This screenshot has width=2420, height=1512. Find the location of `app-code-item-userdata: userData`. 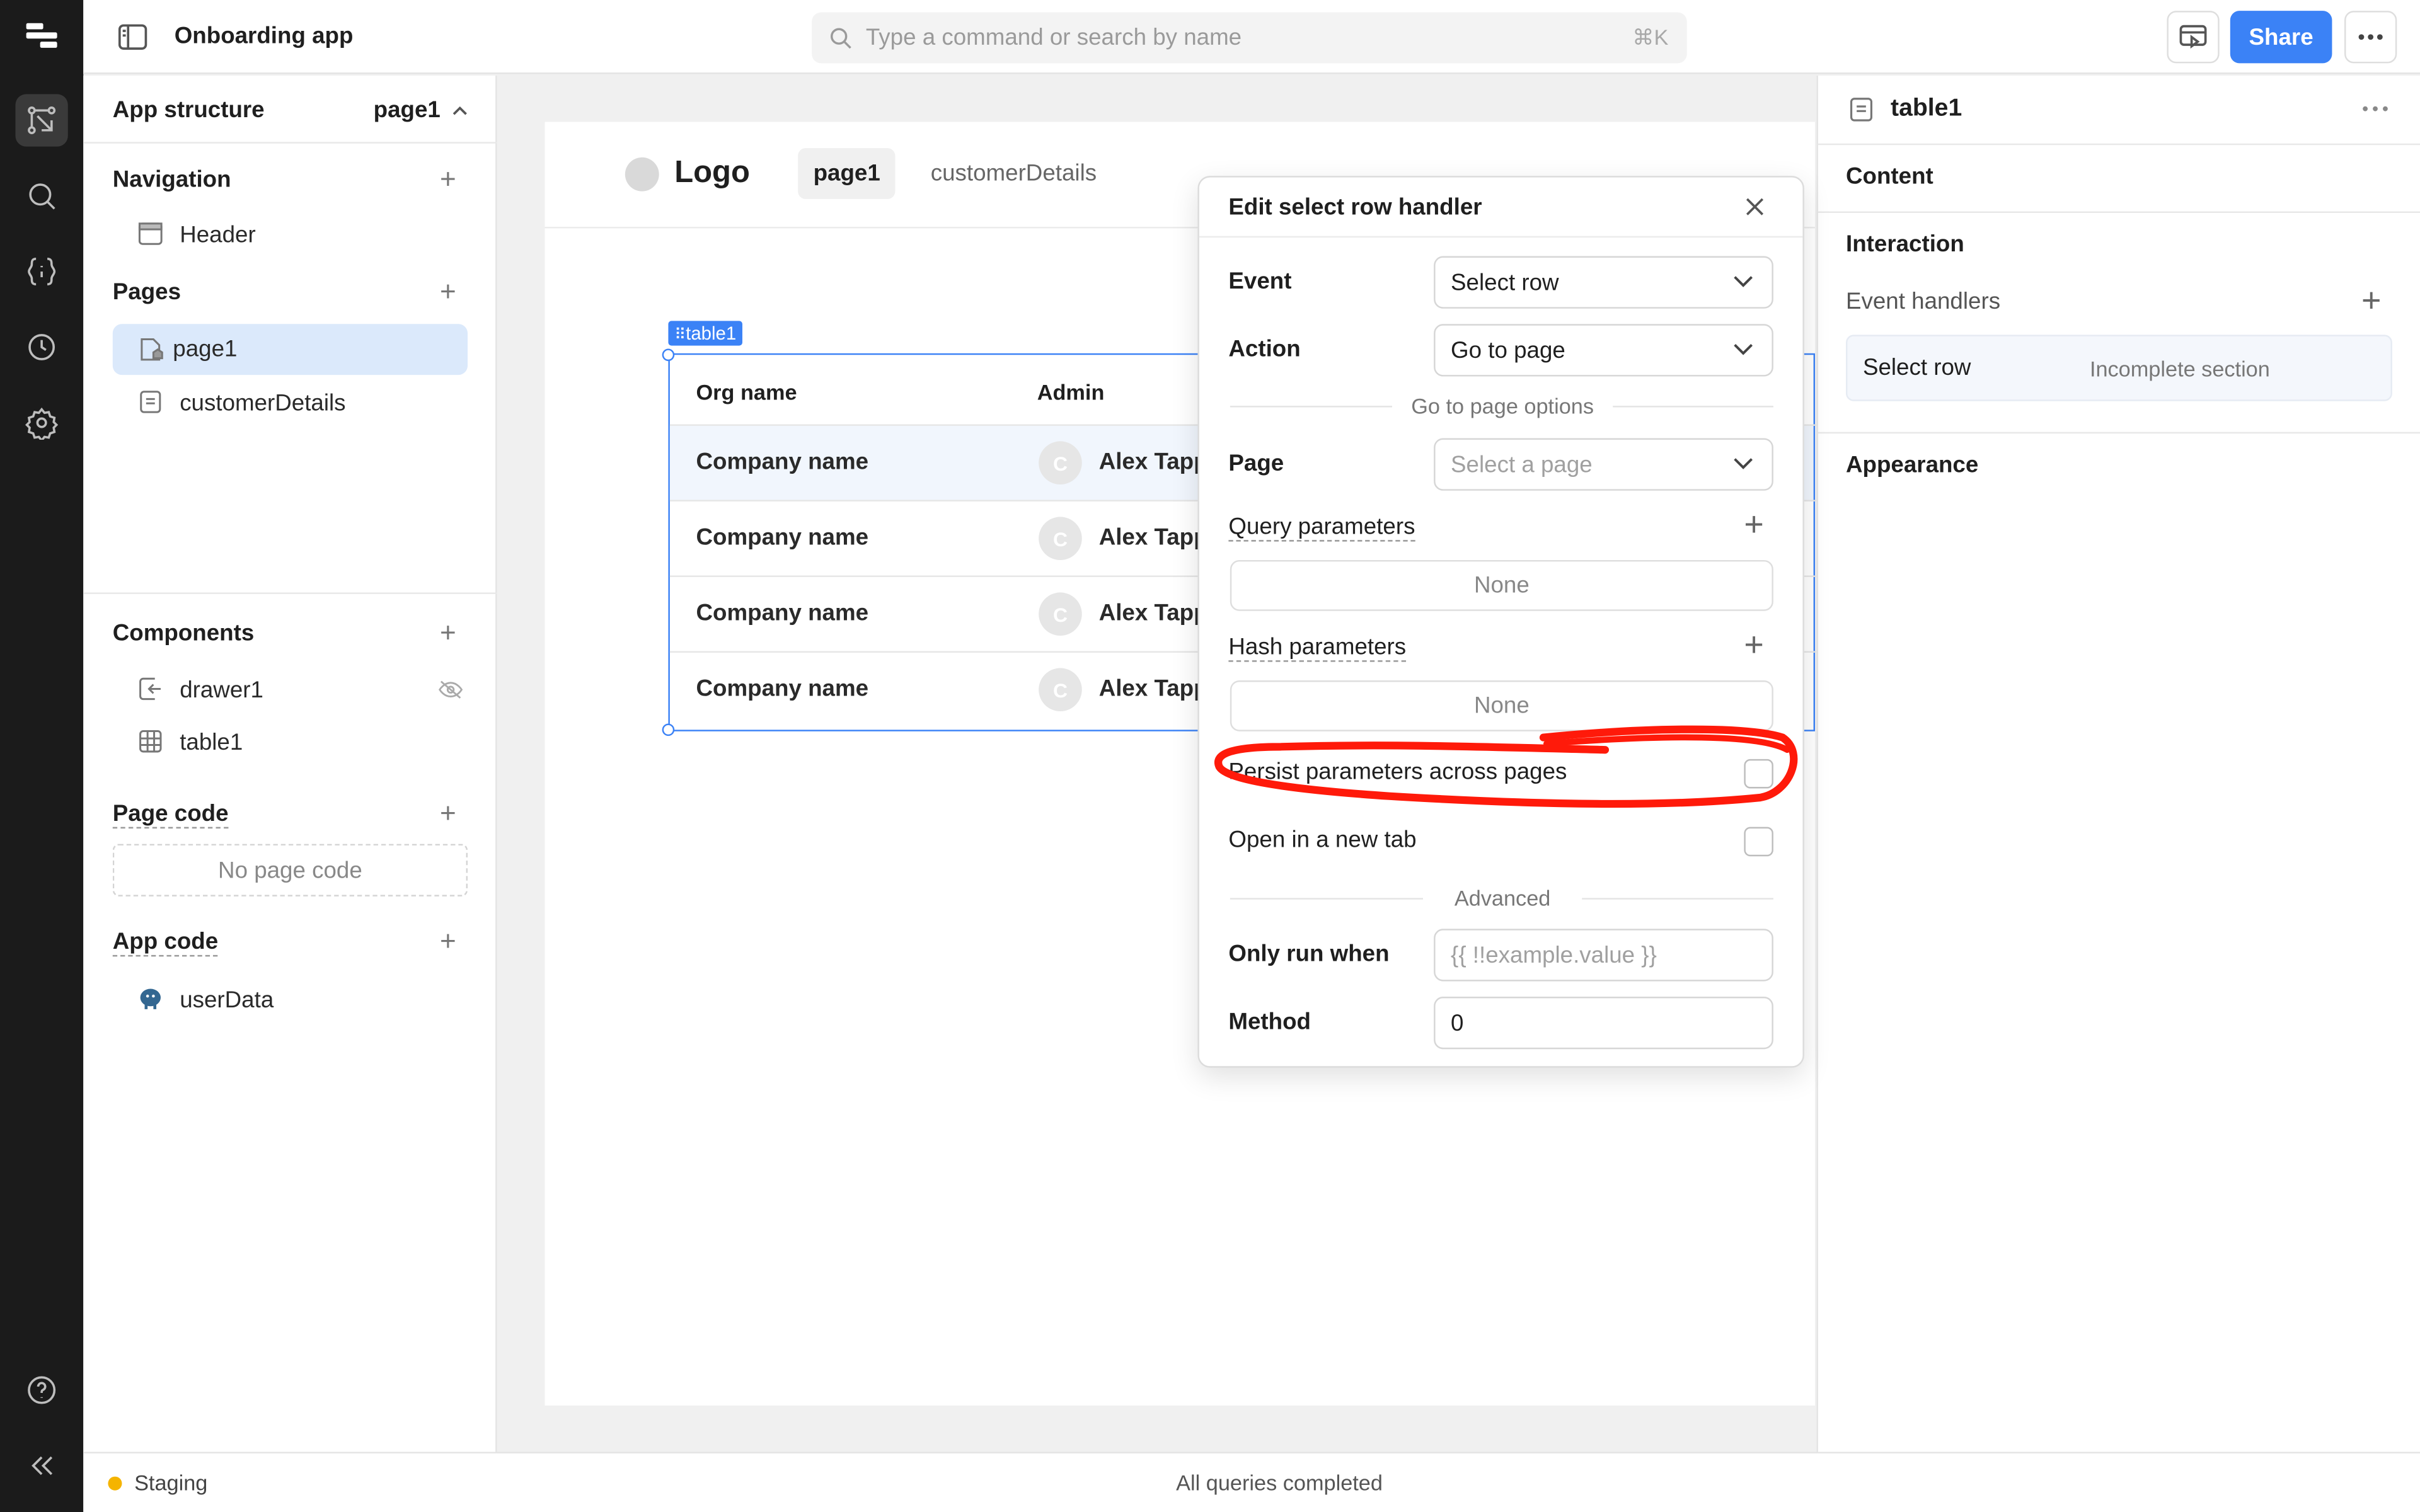

app-code-item-userdata: userData is located at coordinates (205, 1001).